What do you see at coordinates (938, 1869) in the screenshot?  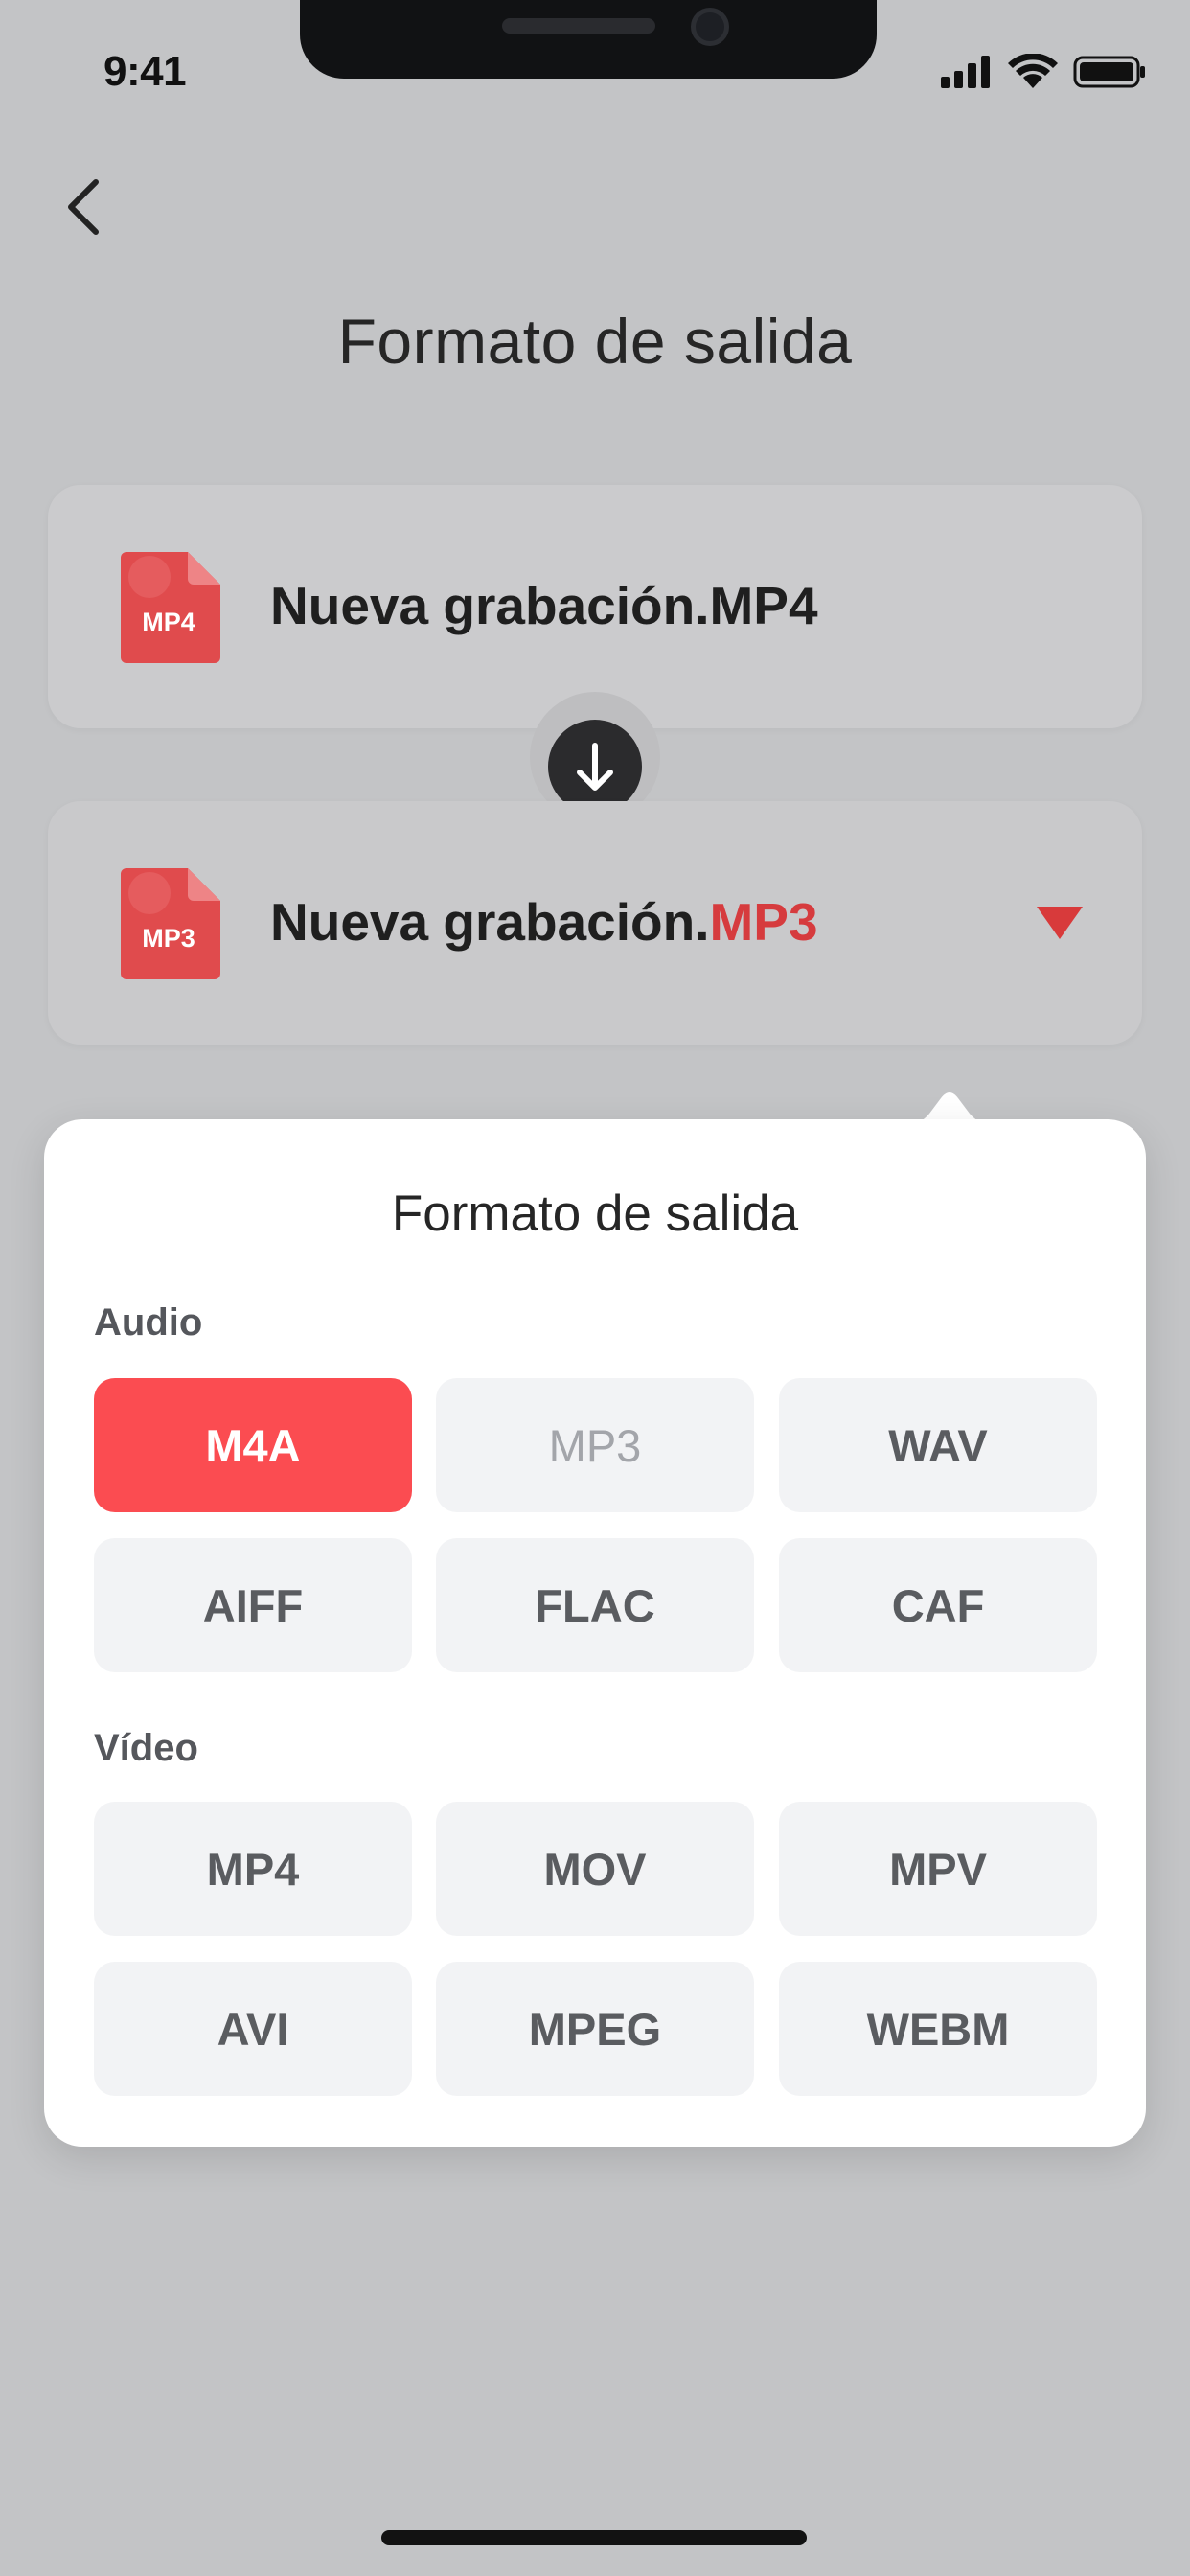 I see `format-chip-mpv: MPV` at bounding box center [938, 1869].